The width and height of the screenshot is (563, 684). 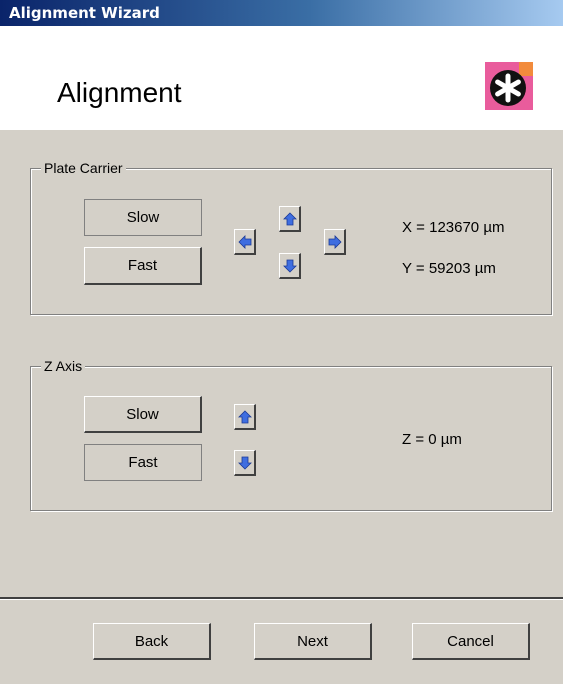 What do you see at coordinates (63, 366) in the screenshot?
I see `z-axis-label: Z Axis` at bounding box center [63, 366].